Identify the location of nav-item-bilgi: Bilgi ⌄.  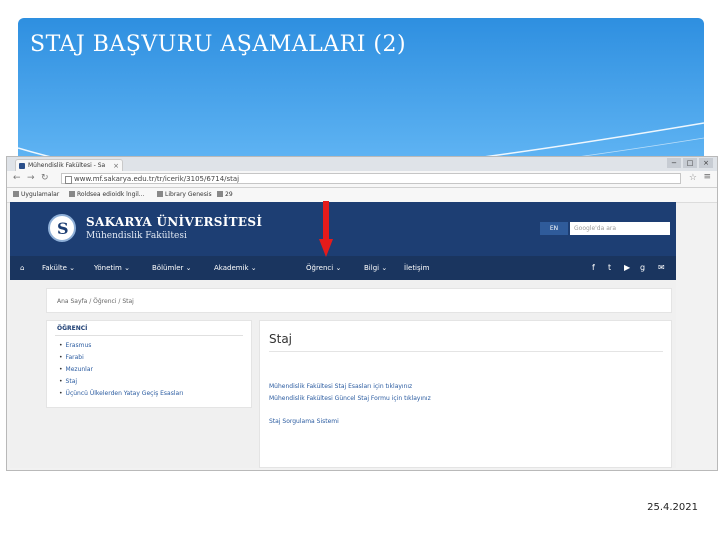
(375, 268).